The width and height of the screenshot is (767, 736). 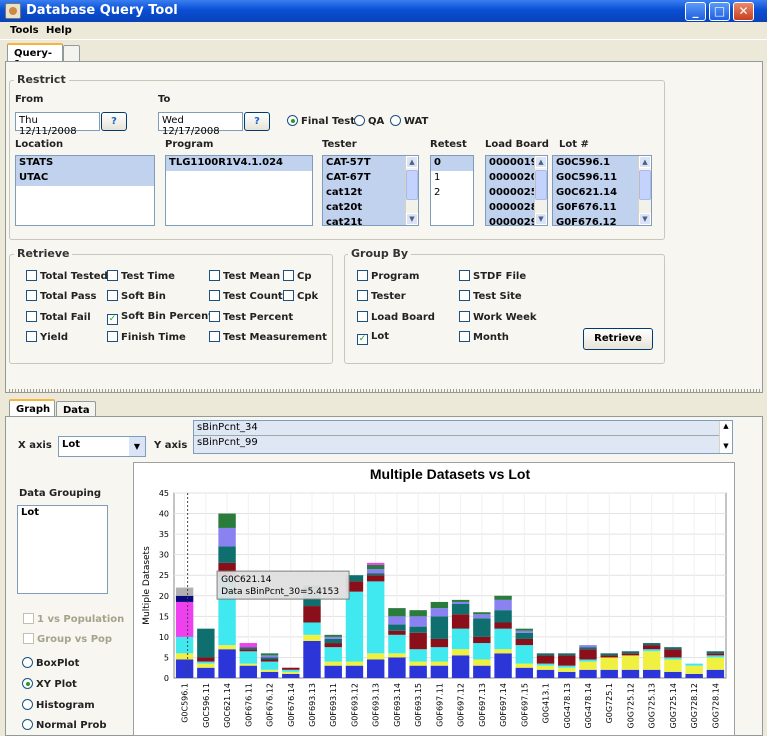 What do you see at coordinates (412, 185) in the screenshot?
I see `scroll-thumb` at bounding box center [412, 185].